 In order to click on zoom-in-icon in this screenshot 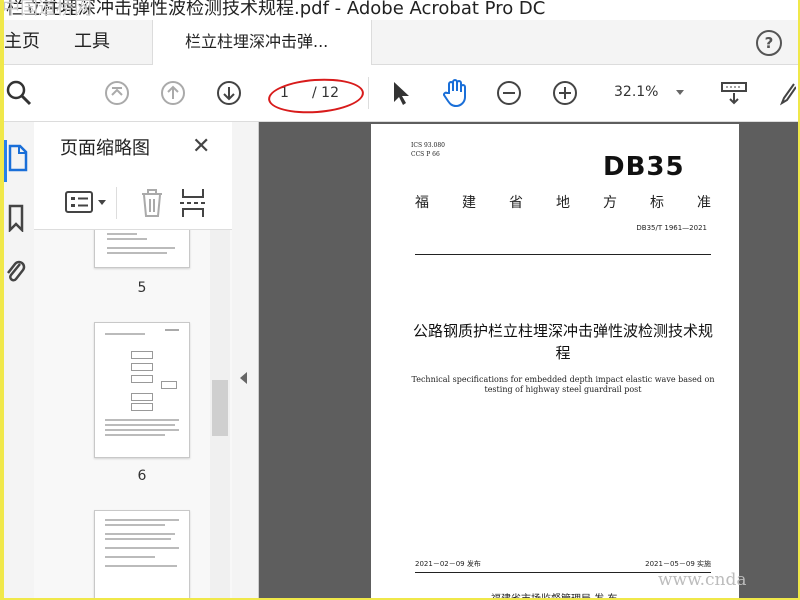, I will do `click(565, 93)`.